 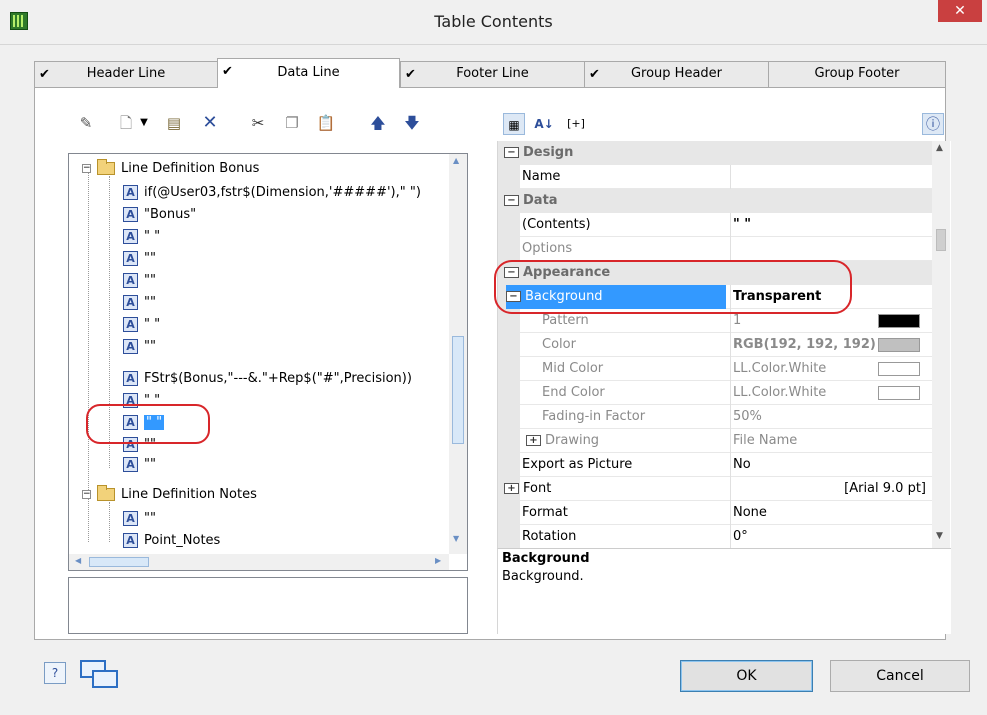 I want to click on property-row-options: Options, so click(x=715, y=249).